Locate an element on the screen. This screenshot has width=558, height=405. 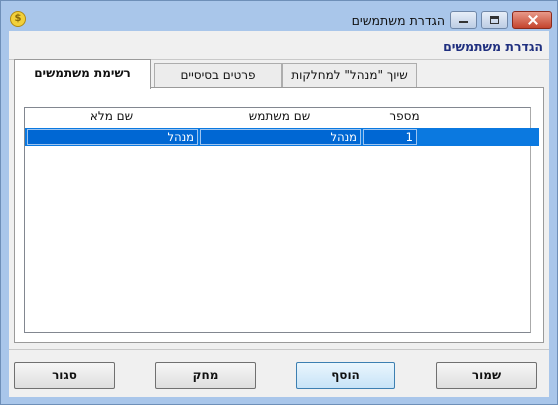
window-title: הגדרת משתמשים is located at coordinates (398, 20).